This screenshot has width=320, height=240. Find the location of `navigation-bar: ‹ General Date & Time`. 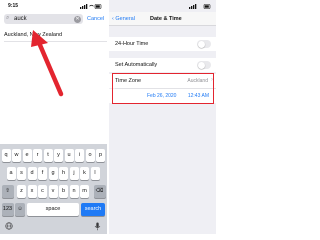

navigation-bar: ‹ General Date & Time is located at coordinates (162, 19).